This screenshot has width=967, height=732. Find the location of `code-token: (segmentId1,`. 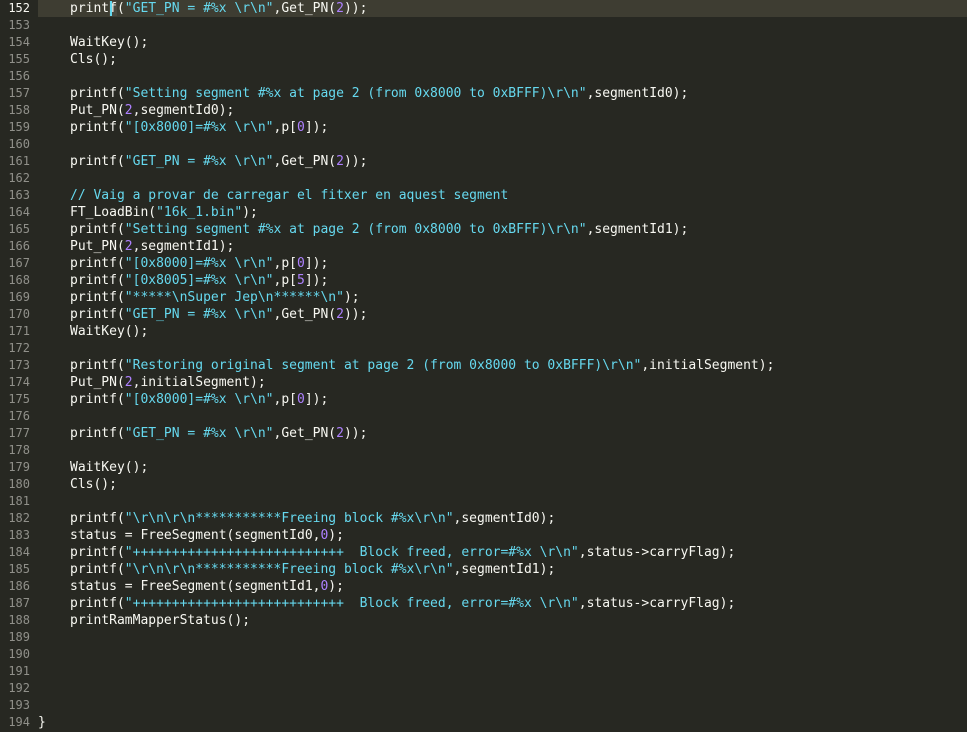

code-token: (segmentId1, is located at coordinates (273, 586).